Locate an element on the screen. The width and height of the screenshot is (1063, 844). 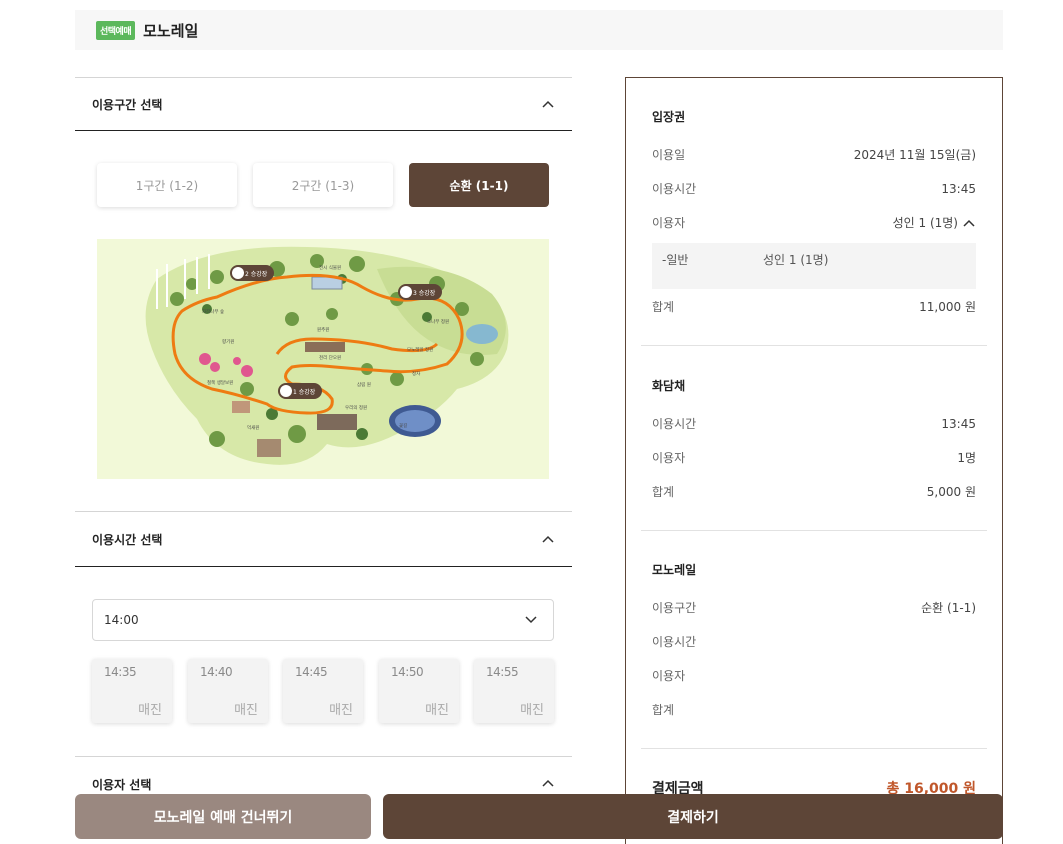
summary-value-wrap: 성인 1 (1명) is located at coordinates (934, 222).